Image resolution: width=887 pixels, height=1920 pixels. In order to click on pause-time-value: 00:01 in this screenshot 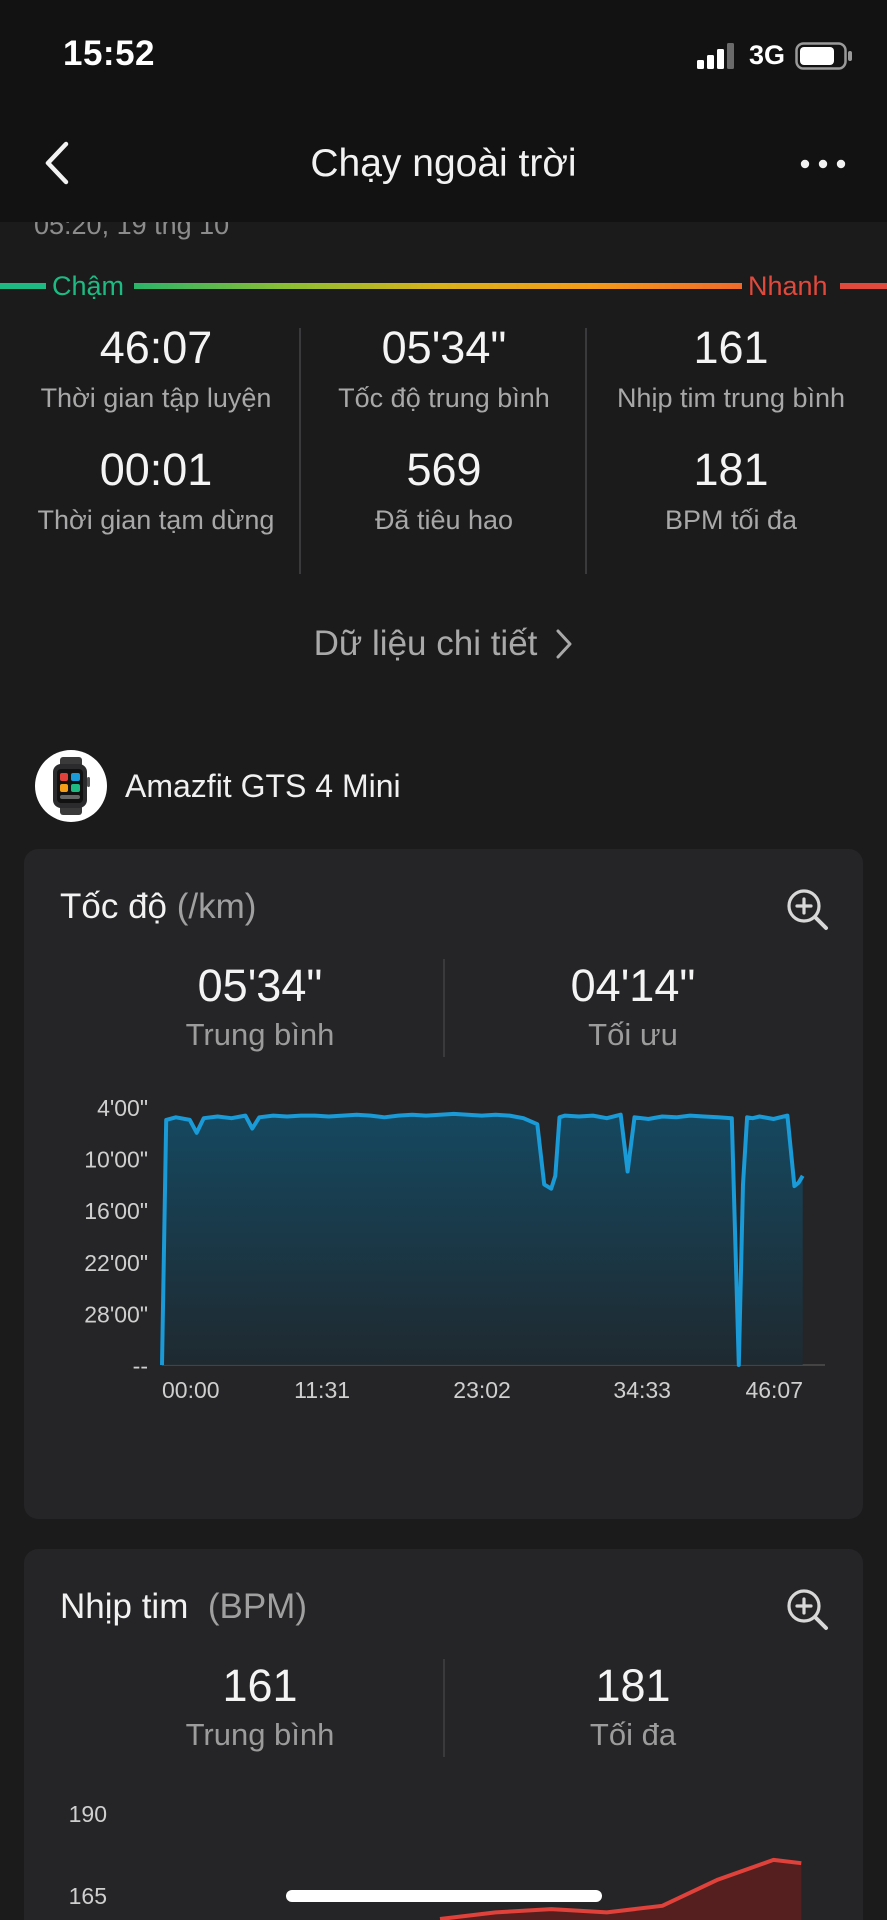, I will do `click(156, 469)`.